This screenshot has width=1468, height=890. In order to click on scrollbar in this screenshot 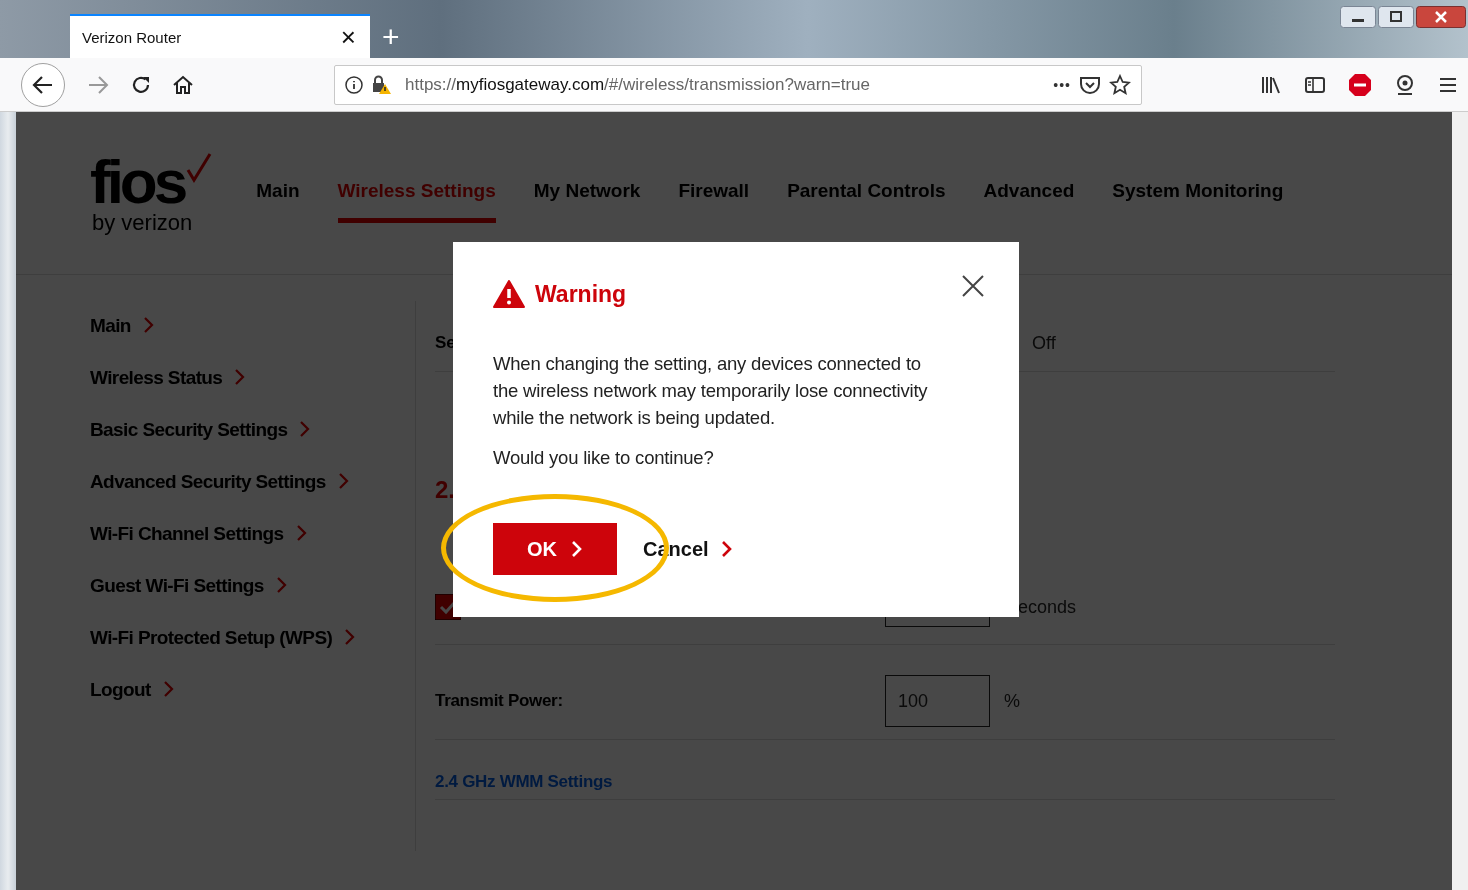, I will do `click(1460, 501)`.